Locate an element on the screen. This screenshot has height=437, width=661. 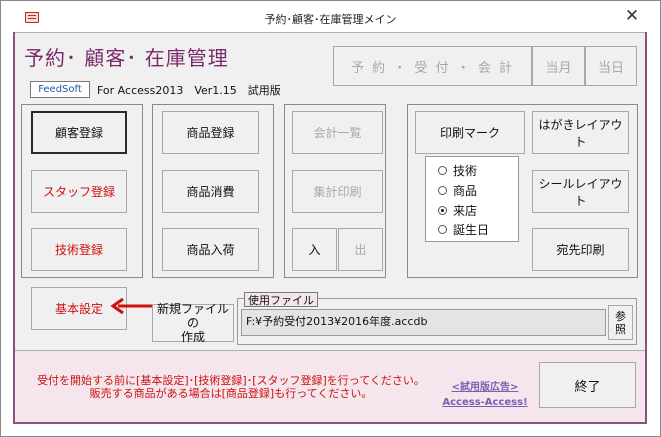
feedsoft-button: FeedSoft is located at coordinates (60, 89).